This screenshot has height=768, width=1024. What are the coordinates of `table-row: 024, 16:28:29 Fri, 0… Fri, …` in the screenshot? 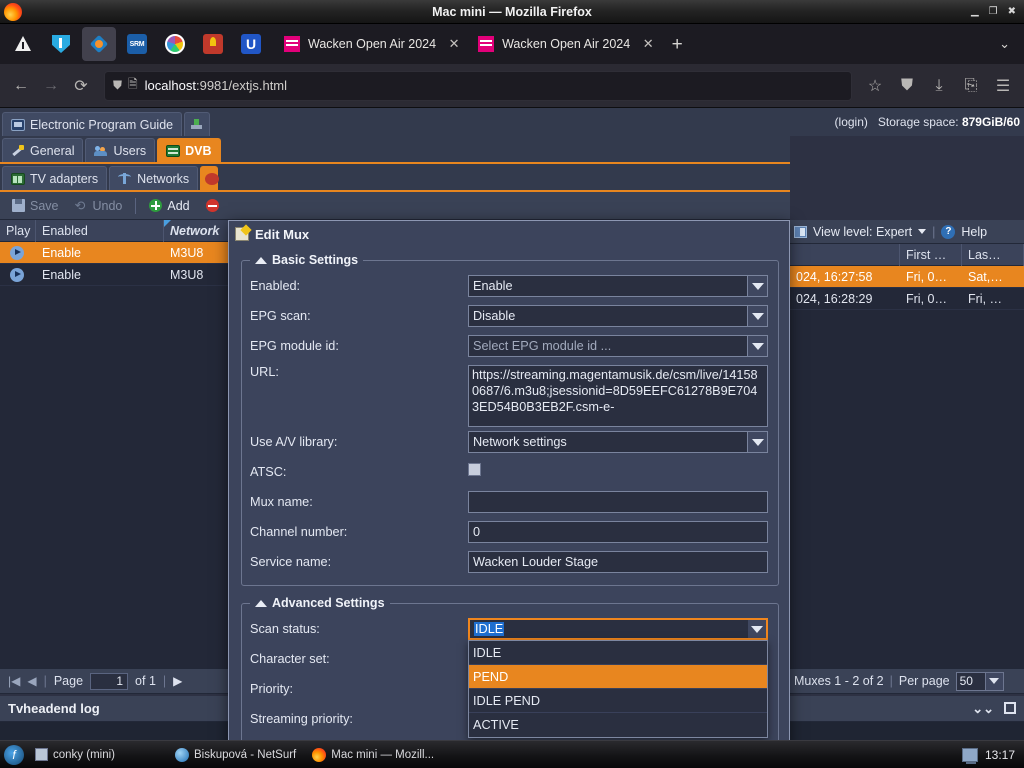 It's located at (907, 299).